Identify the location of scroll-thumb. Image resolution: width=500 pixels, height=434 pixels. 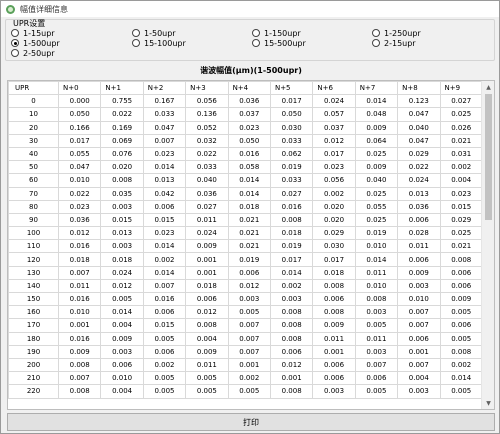
(488, 157).